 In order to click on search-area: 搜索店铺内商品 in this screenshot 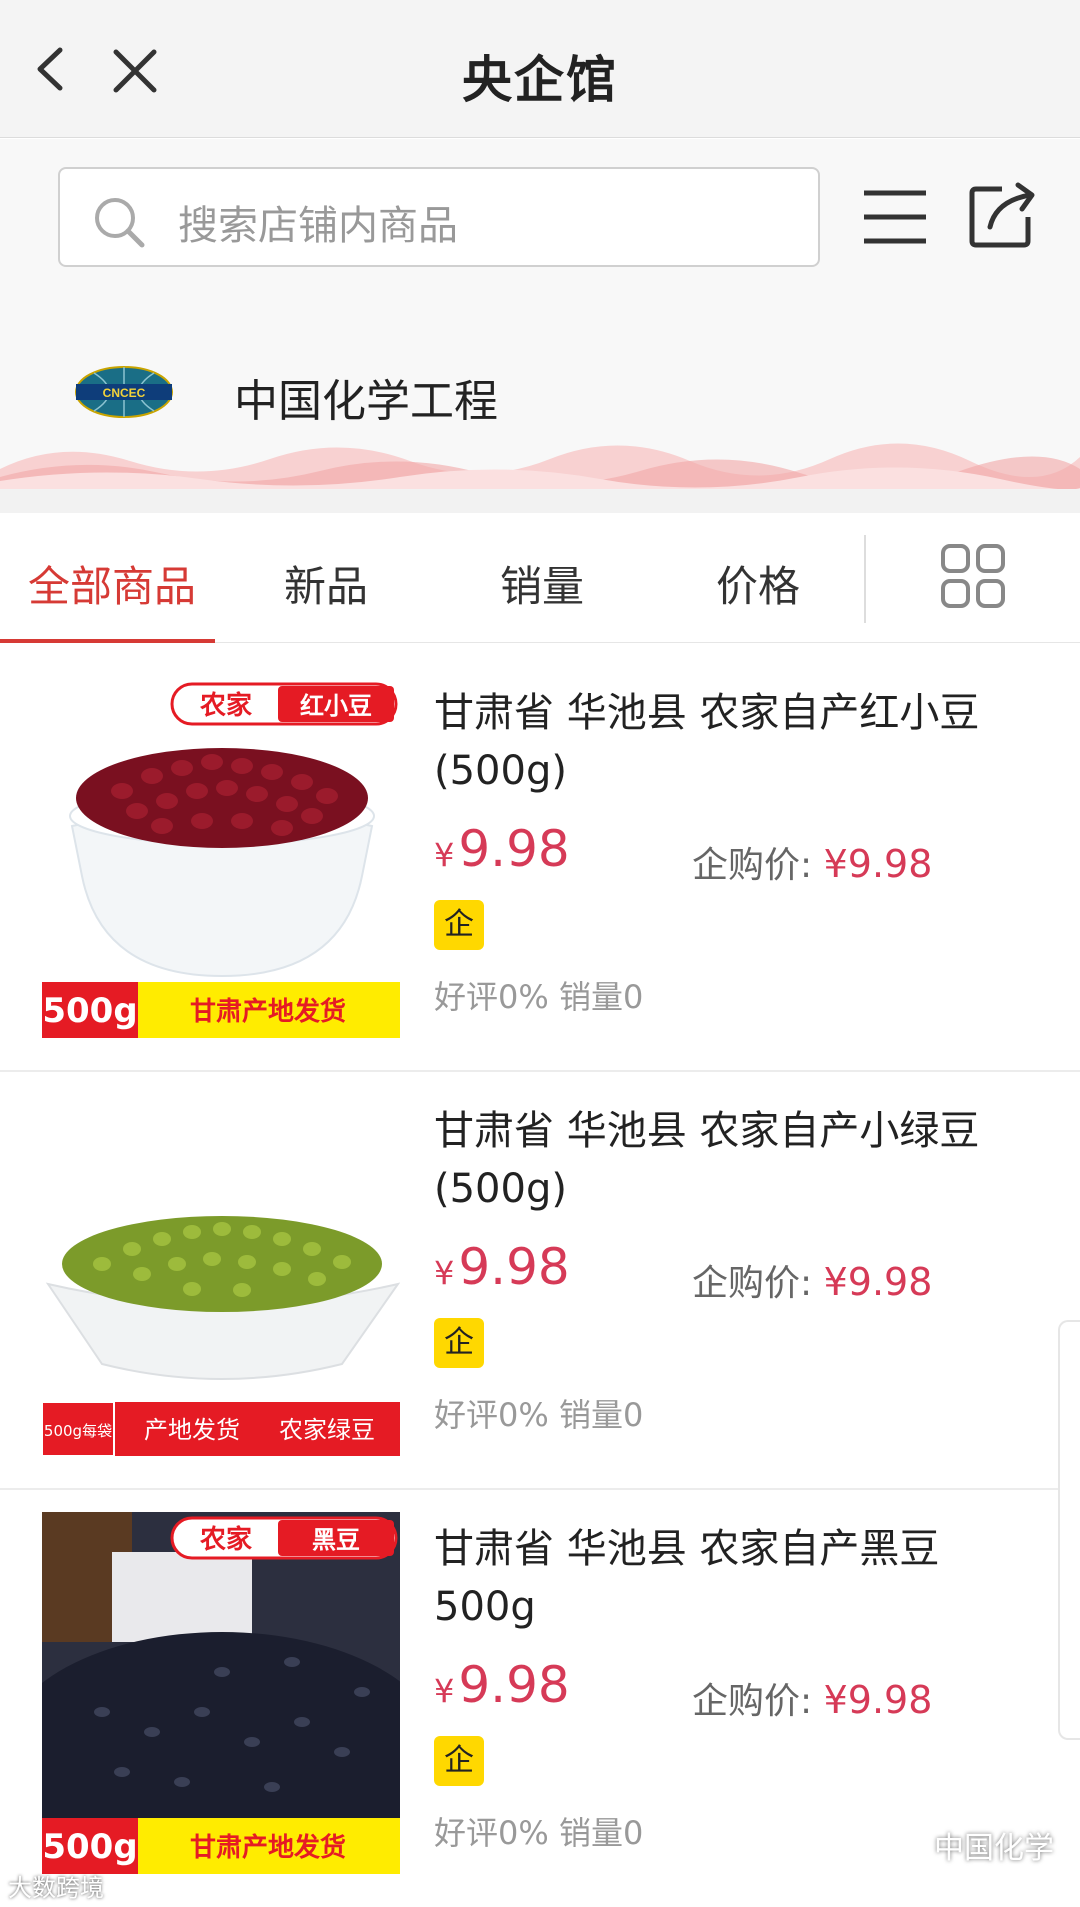, I will do `click(540, 214)`.